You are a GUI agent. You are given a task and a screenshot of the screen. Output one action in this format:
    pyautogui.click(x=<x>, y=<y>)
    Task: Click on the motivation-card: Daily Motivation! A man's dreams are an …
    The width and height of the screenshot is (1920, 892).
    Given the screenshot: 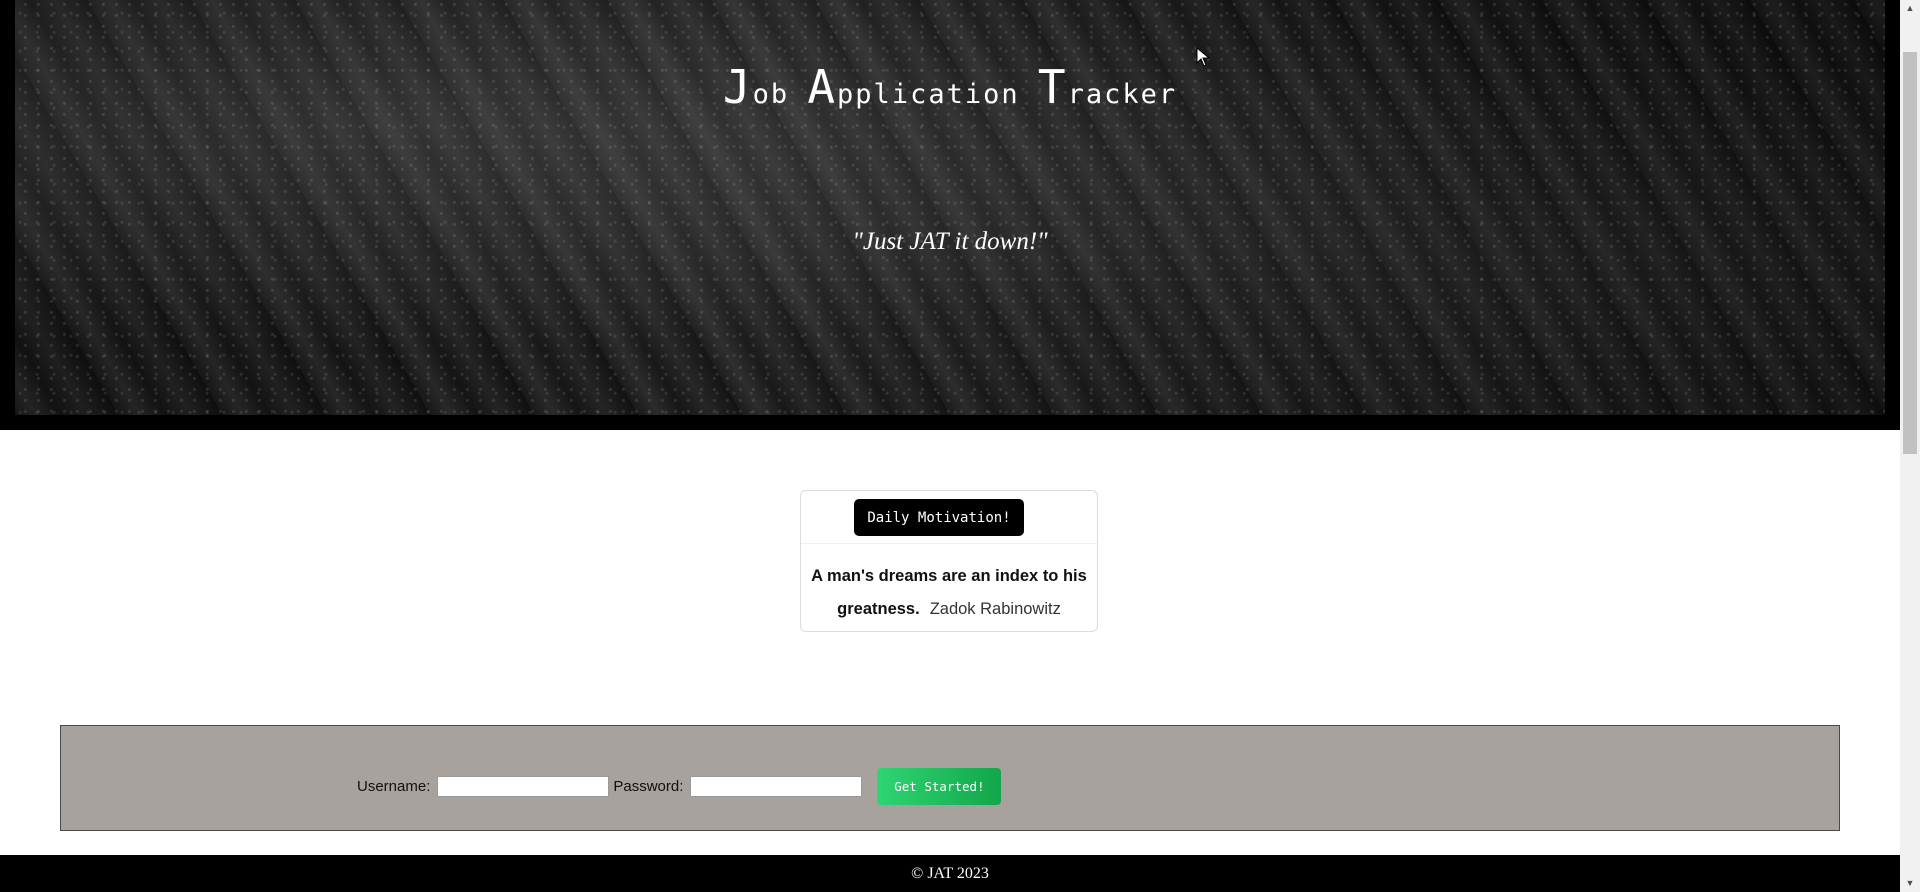 What is the action you would take?
    pyautogui.click(x=949, y=561)
    